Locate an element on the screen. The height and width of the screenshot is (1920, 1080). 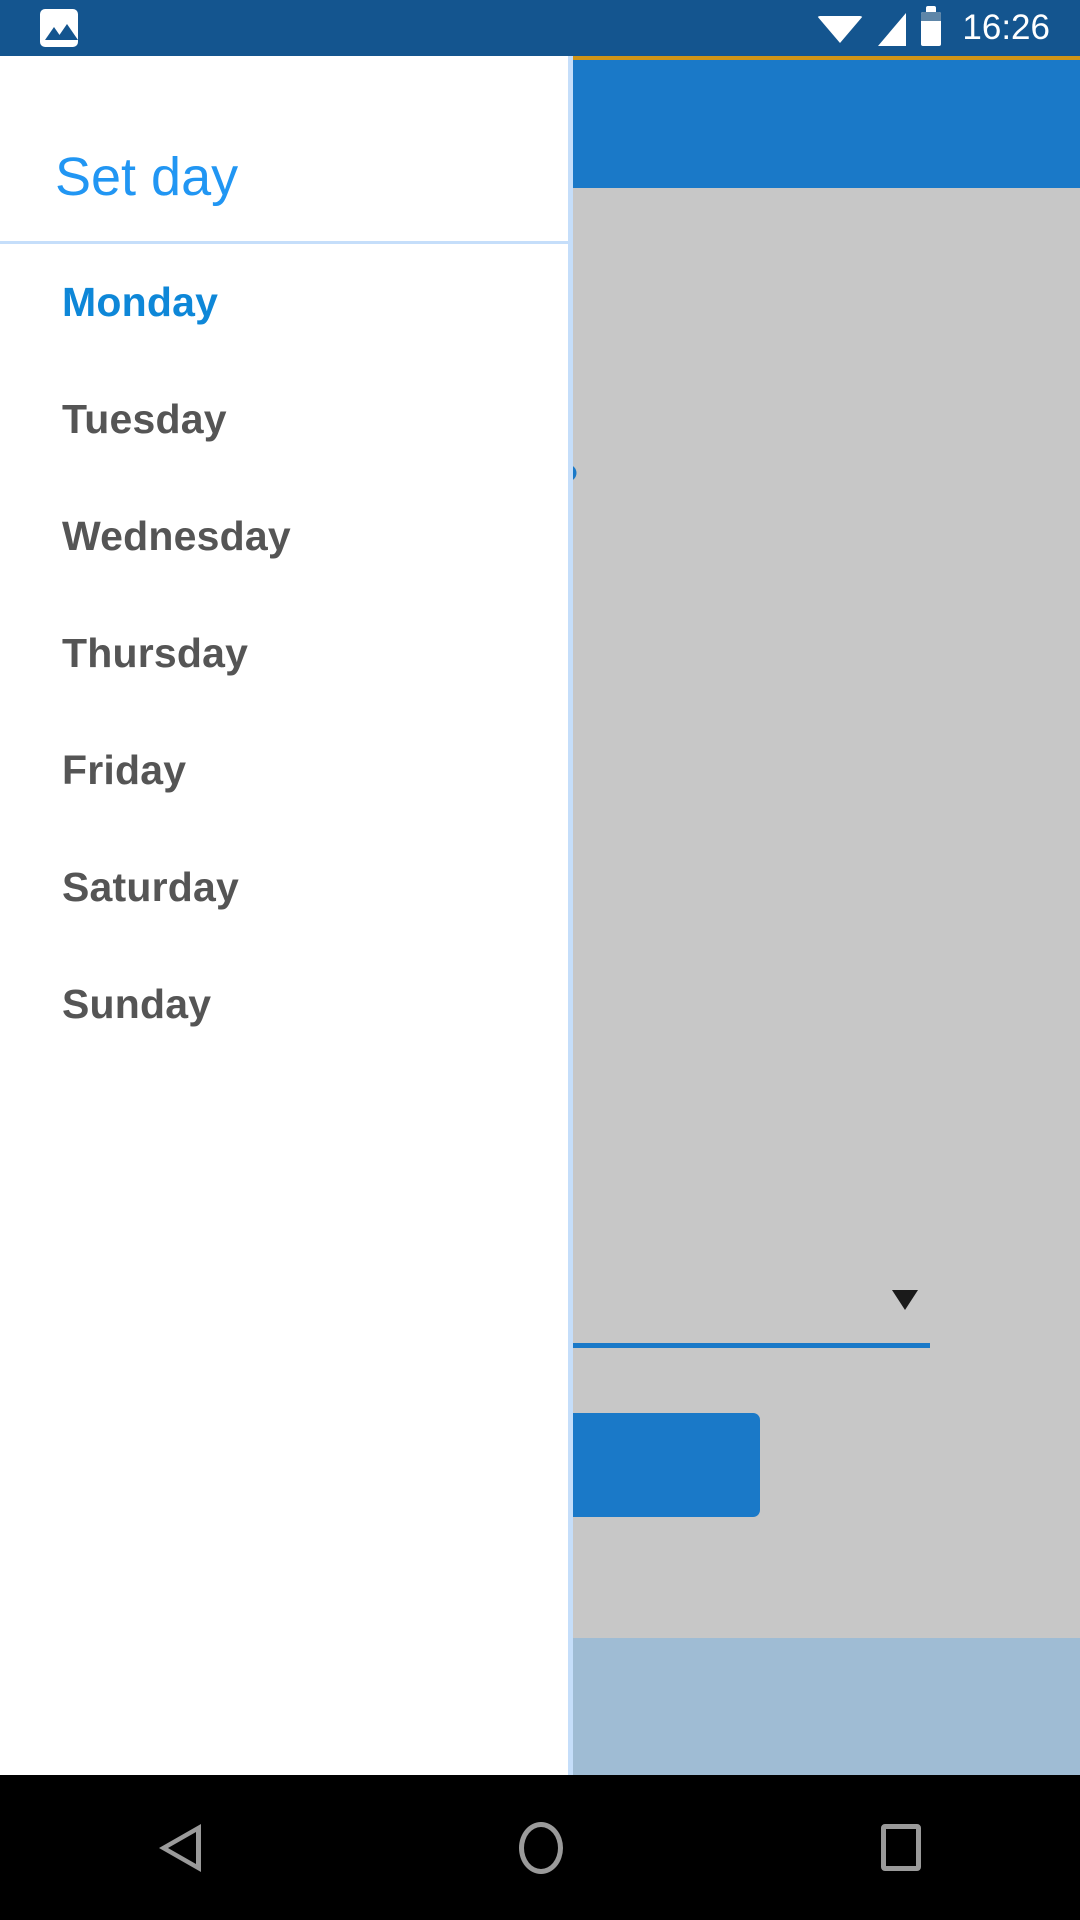
status-bar: 16:26 is located at coordinates (540, 28).